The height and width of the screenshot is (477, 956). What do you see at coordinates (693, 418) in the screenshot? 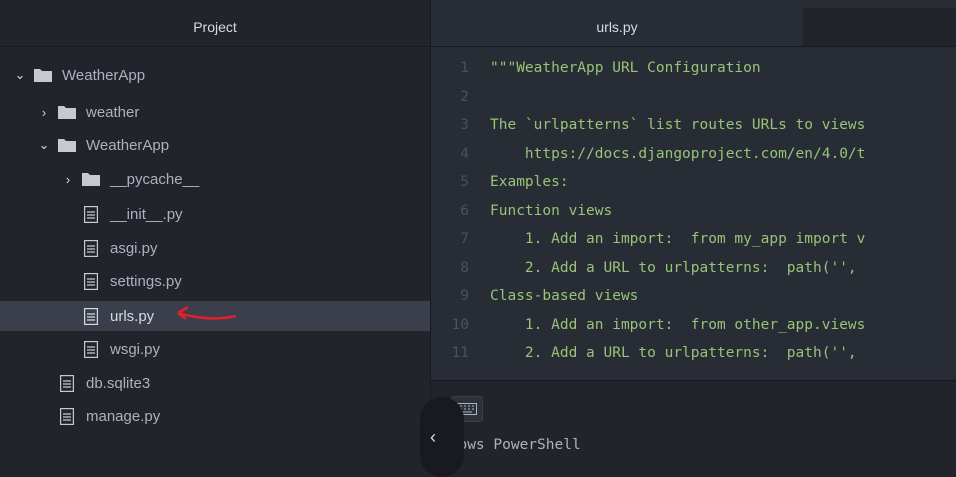
I see `terminal-panel: ndows PowerShell` at bounding box center [693, 418].